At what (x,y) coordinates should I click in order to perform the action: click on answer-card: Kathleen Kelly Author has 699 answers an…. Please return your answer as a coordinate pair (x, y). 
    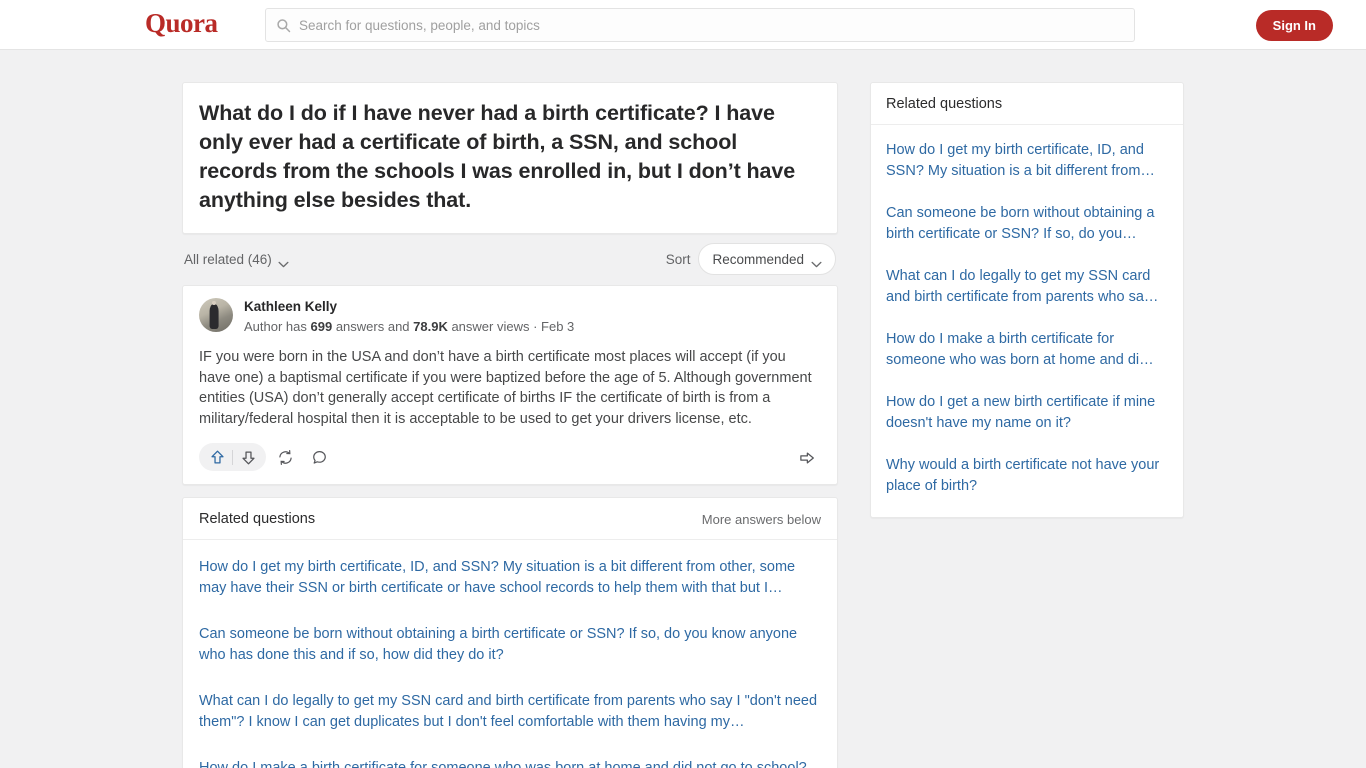
    Looking at the image, I should click on (510, 385).